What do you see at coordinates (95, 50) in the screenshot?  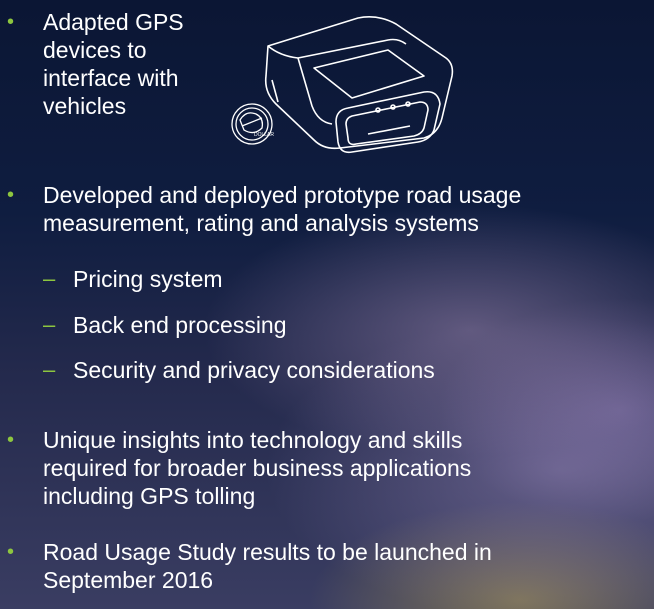 I see `bullet-line: devices to` at bounding box center [95, 50].